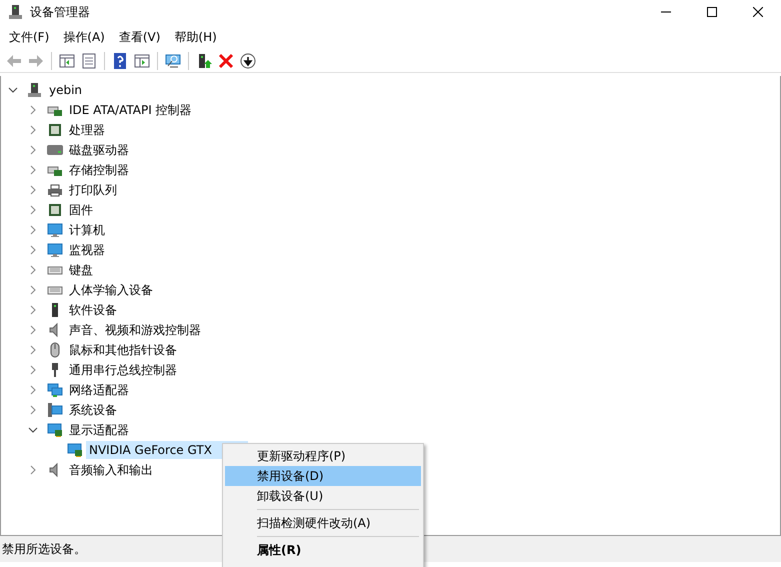 The height and width of the screenshot is (567, 781). Describe the element at coordinates (135, 330) in the screenshot. I see `tree-item: 声音、视频和游戏控制器` at that location.